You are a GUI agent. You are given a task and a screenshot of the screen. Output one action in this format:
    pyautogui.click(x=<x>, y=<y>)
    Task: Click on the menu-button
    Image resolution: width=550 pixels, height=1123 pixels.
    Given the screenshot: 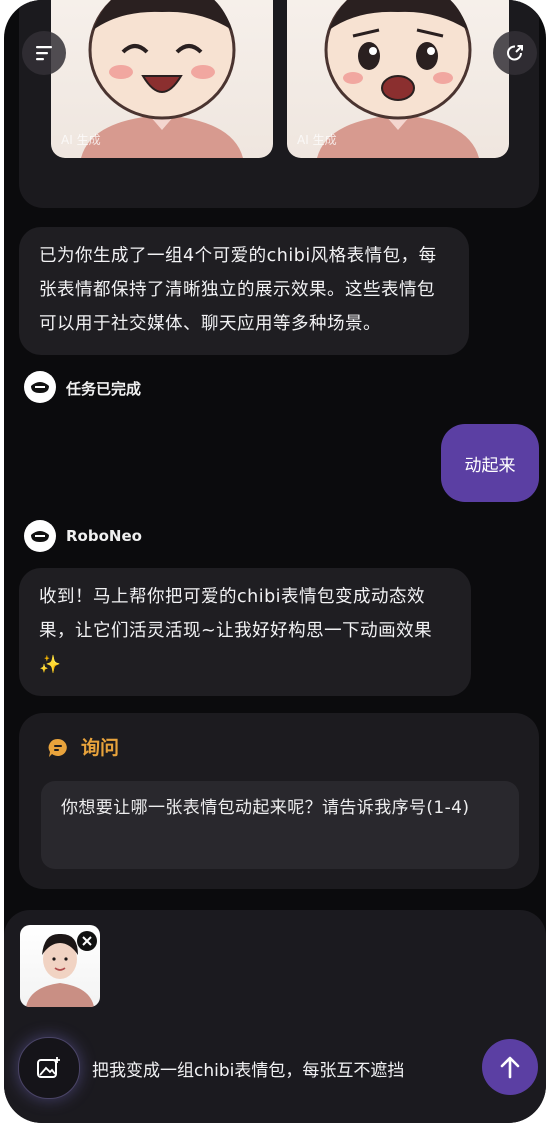 What is the action you would take?
    pyautogui.click(x=44, y=53)
    